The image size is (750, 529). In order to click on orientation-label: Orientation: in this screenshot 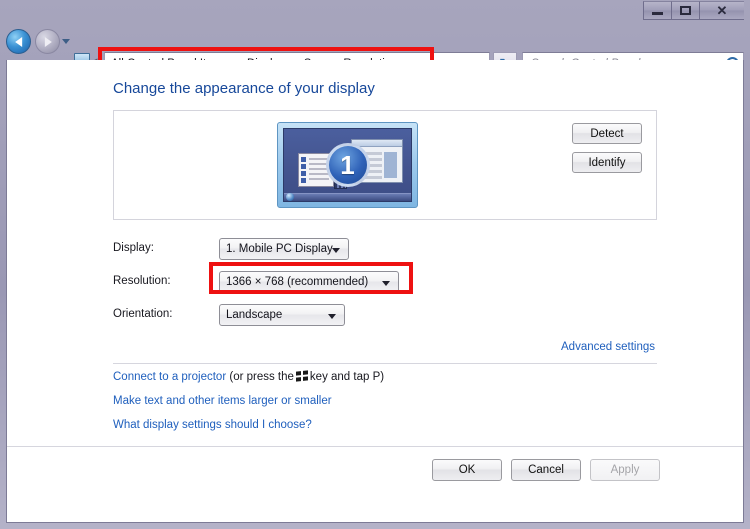, I will do `click(143, 314)`.